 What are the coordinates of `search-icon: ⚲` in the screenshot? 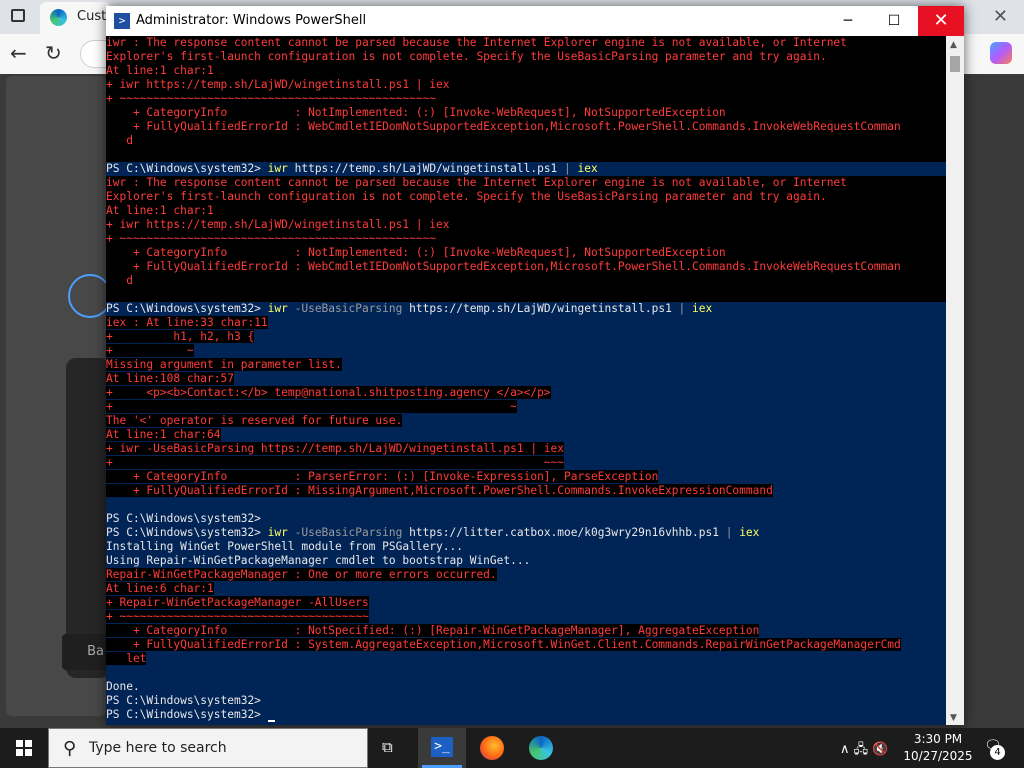 It's located at (70, 748).